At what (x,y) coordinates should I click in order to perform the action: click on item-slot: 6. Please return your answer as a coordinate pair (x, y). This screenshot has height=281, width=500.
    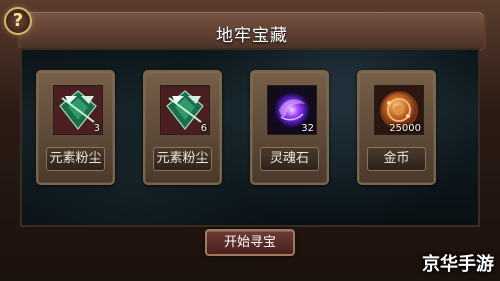
    Looking at the image, I should click on (185, 110).